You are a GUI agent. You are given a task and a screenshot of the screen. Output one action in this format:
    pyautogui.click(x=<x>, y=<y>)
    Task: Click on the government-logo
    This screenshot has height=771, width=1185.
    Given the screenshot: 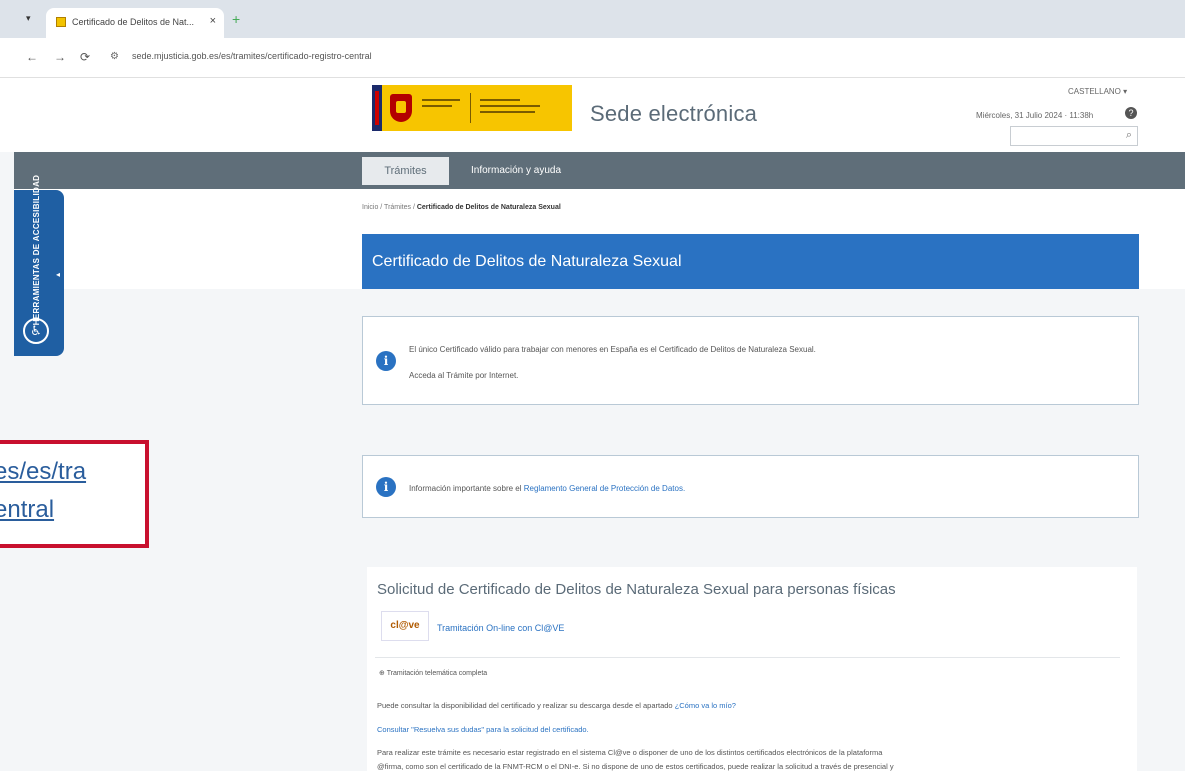 What is the action you would take?
    pyautogui.click(x=472, y=108)
    